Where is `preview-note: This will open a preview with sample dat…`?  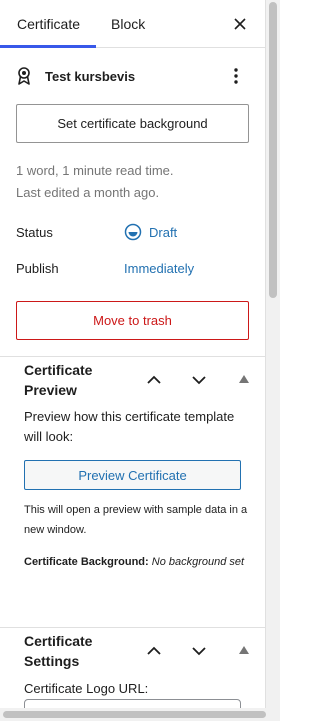 preview-note: This will open a preview with sample dat… is located at coordinates (136, 520).